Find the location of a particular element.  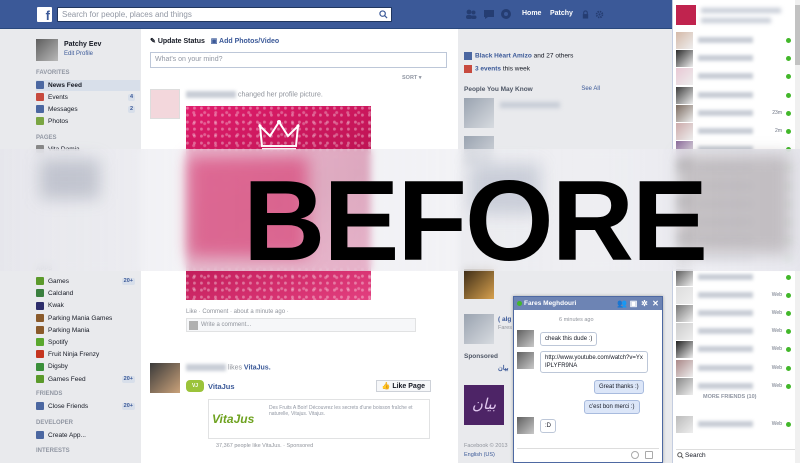

story-header: likes VitaJus. is located at coordinates (228, 367).